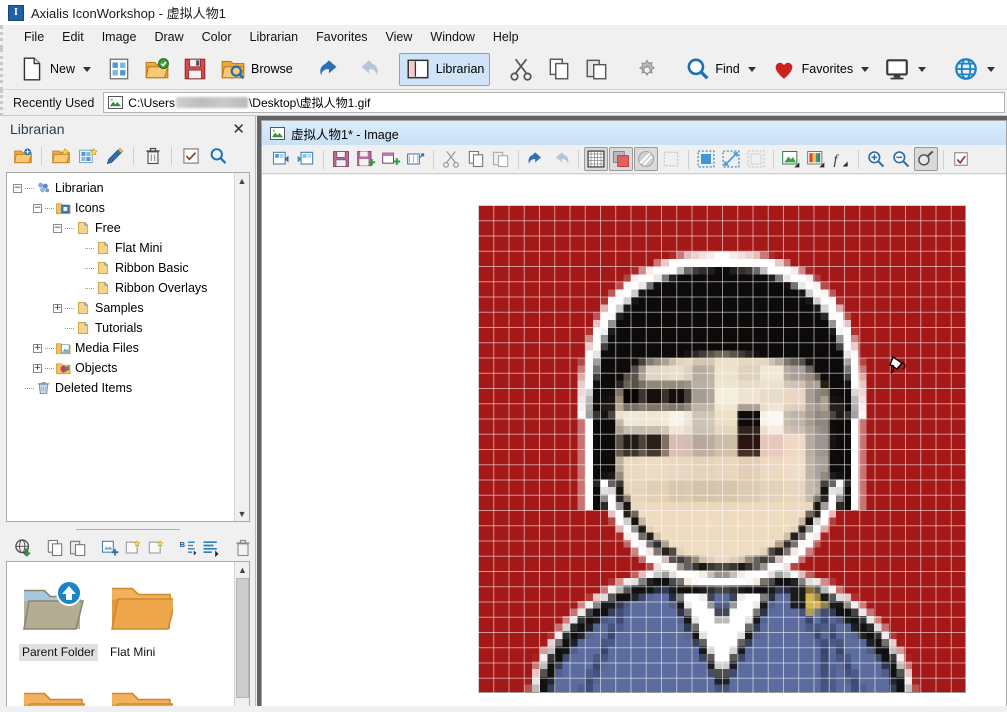 The height and width of the screenshot is (712, 1007). Describe the element at coordinates (876, 159) in the screenshot. I see `zoom-in-button` at that location.